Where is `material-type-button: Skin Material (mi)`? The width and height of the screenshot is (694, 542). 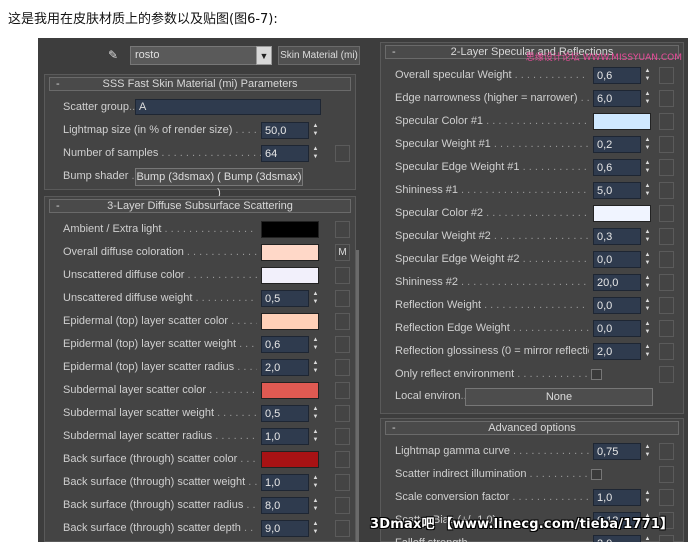 material-type-button: Skin Material (mi) is located at coordinates (319, 55).